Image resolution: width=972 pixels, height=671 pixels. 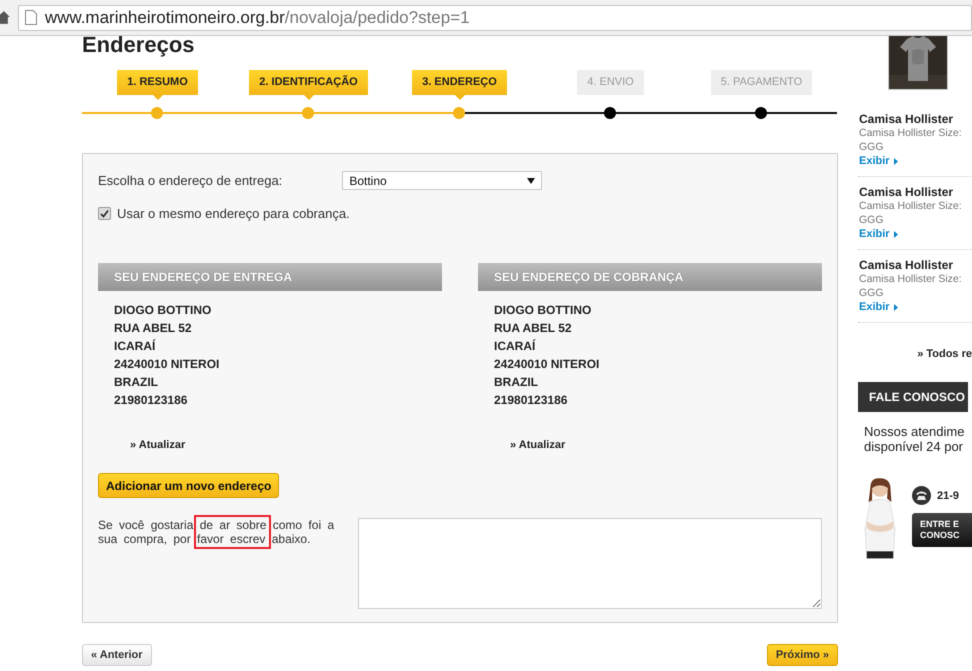 What do you see at coordinates (590, 563) in the screenshot?
I see `comment-field` at bounding box center [590, 563].